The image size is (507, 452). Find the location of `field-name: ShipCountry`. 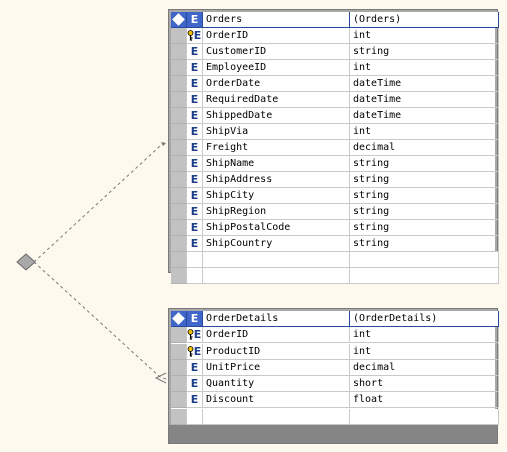

field-name: ShipCountry is located at coordinates (276, 244).